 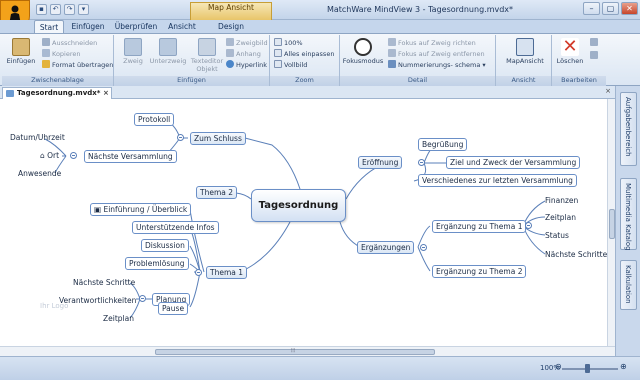 What do you see at coordinates (295, 351) in the screenshot?
I see `horizontal-scroll-thumb: ⦙⦙⦙` at bounding box center [295, 351].